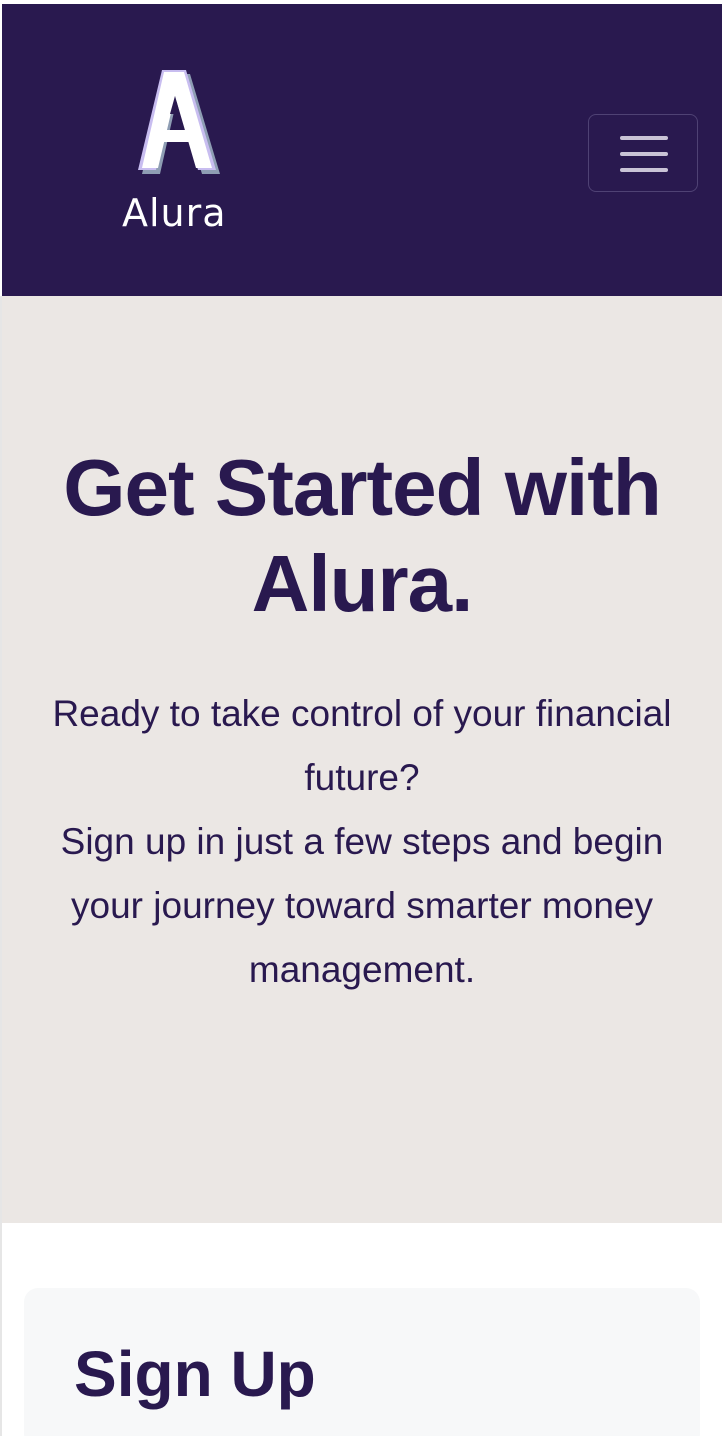 Image resolution: width=722 pixels, height=1436 pixels. I want to click on brand-logo-link: Alura, so click(179, 153).